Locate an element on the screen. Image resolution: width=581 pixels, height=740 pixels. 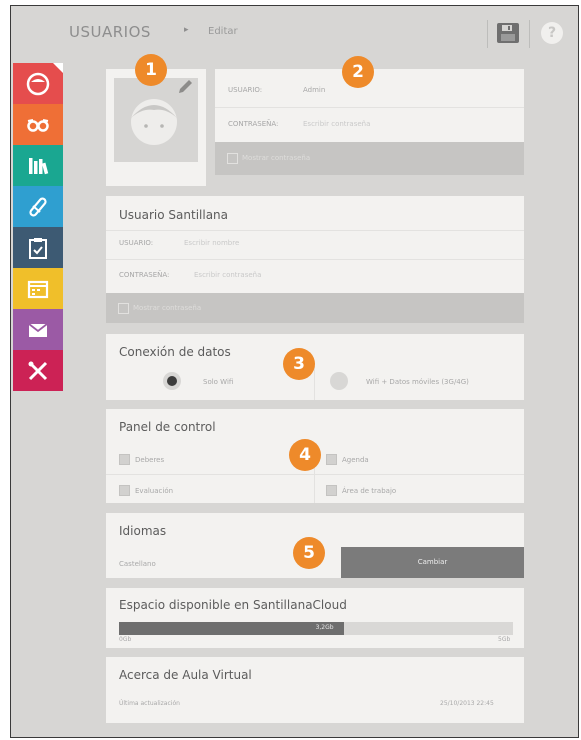
storage-min-label: 0Gb is located at coordinates (125, 639).